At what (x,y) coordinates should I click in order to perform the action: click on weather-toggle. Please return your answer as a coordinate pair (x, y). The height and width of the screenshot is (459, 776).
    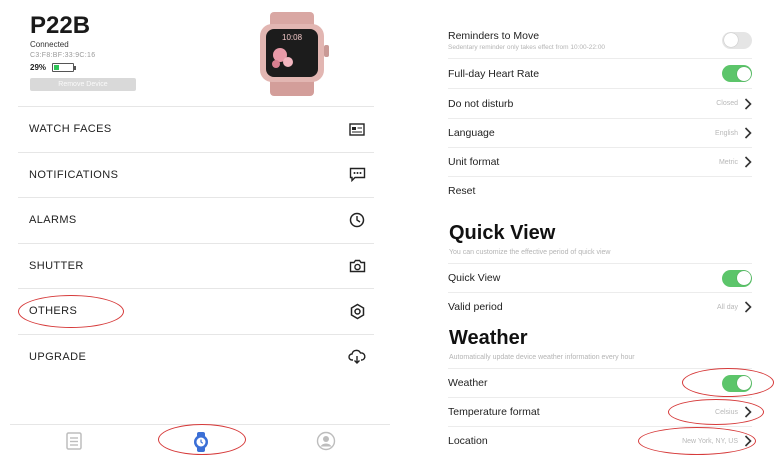
    Looking at the image, I should click on (737, 383).